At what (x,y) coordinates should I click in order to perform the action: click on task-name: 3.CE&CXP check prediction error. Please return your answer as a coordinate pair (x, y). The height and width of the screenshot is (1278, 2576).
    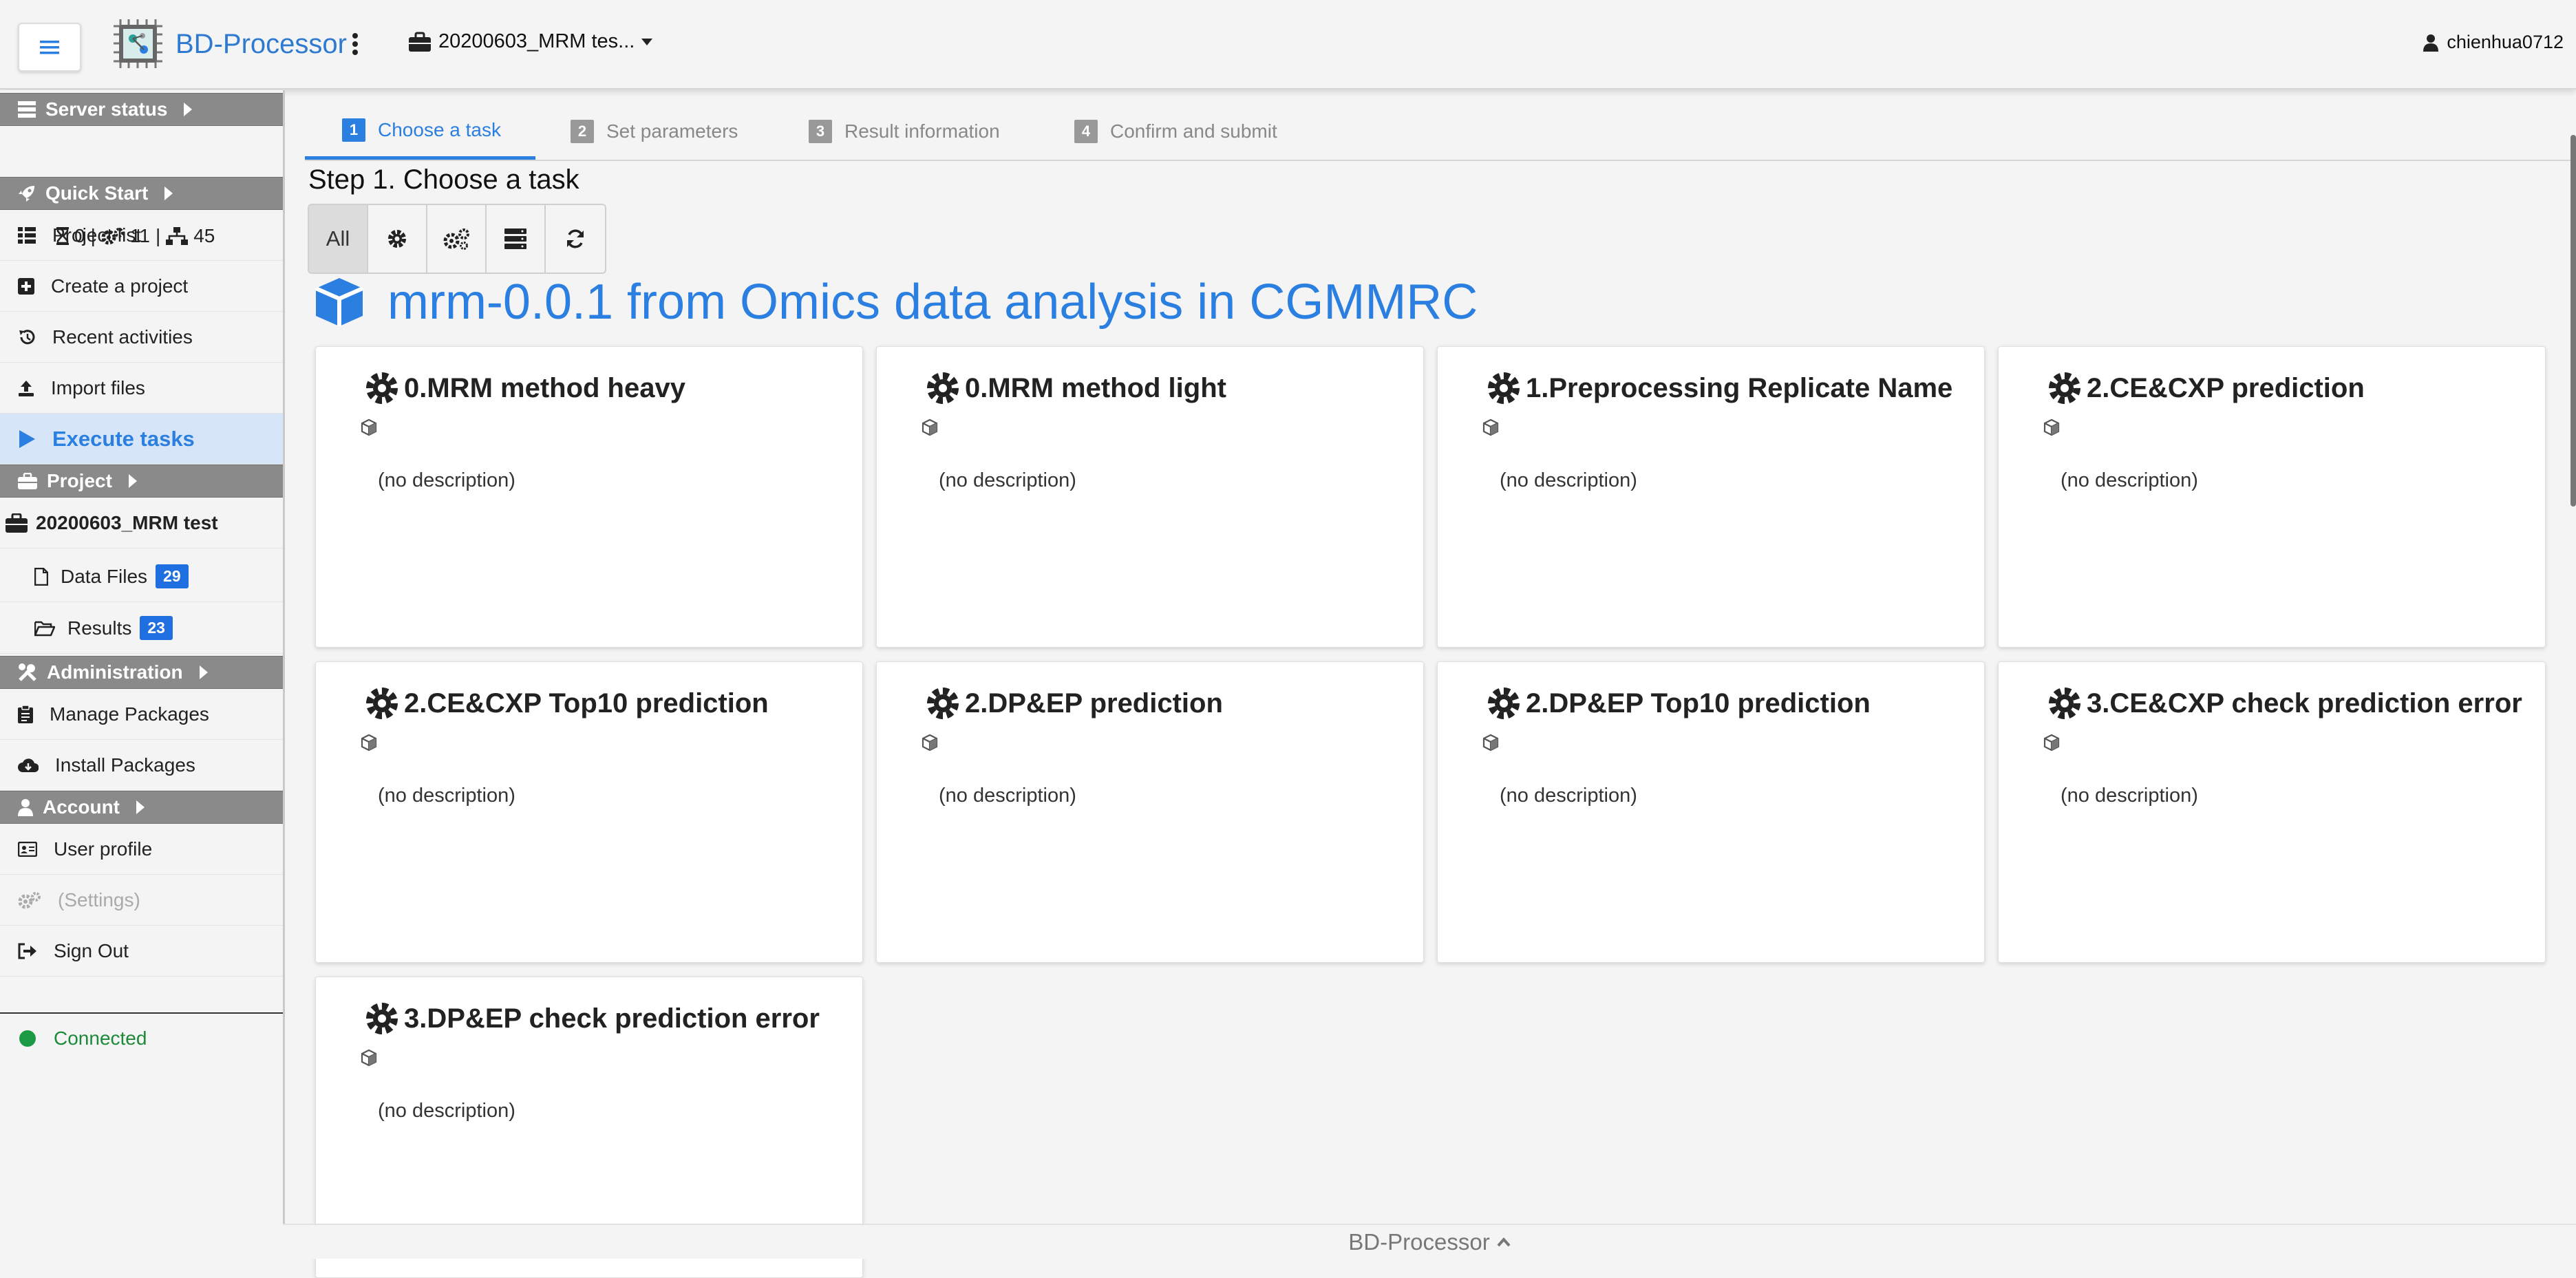
    Looking at the image, I should click on (2304, 703).